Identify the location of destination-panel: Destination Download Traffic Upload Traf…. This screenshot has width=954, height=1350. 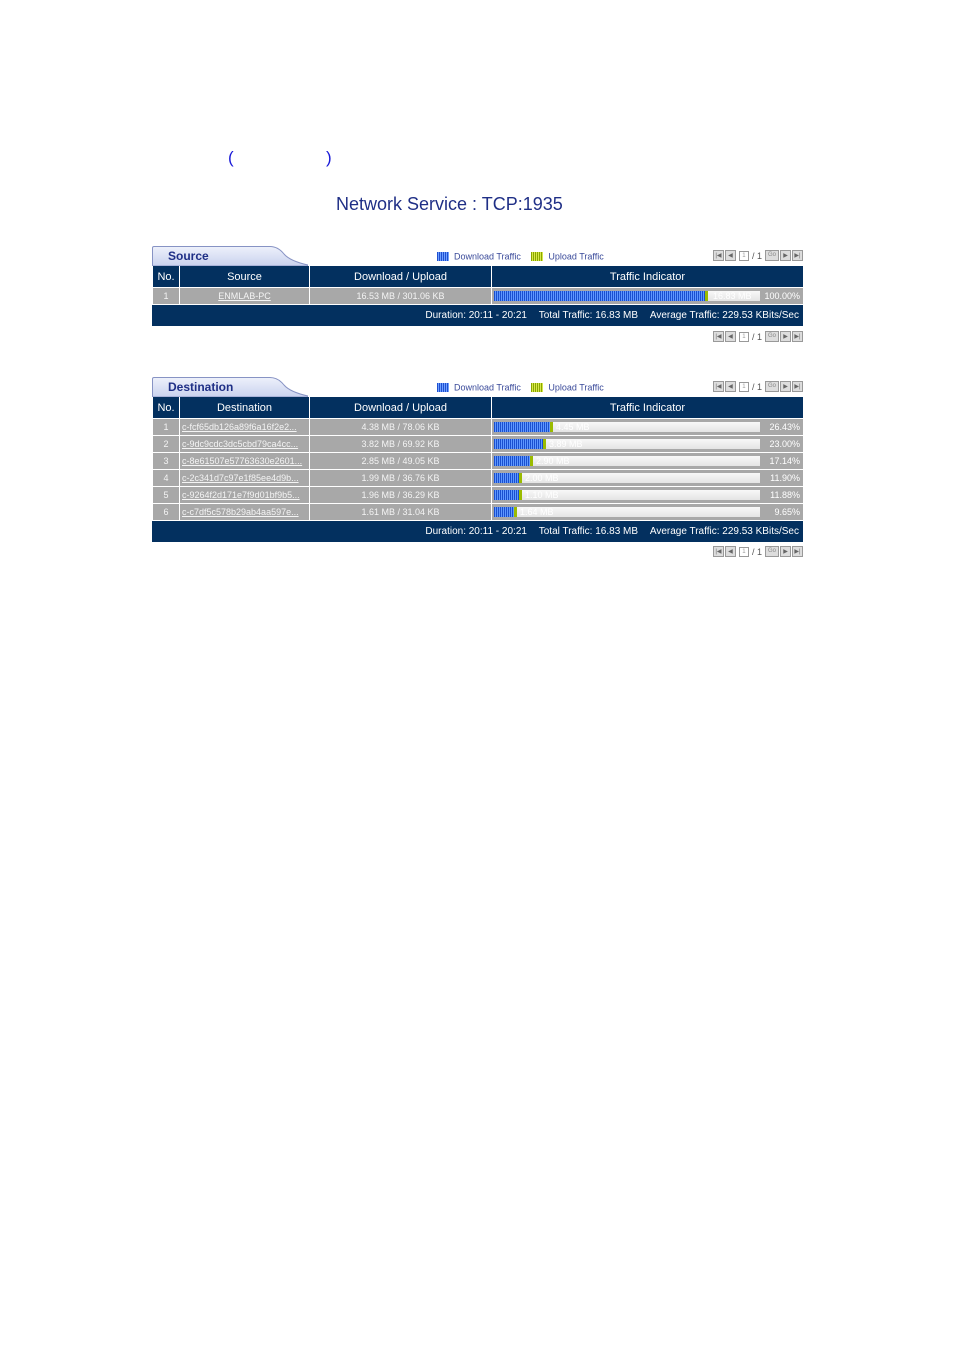
(478, 467).